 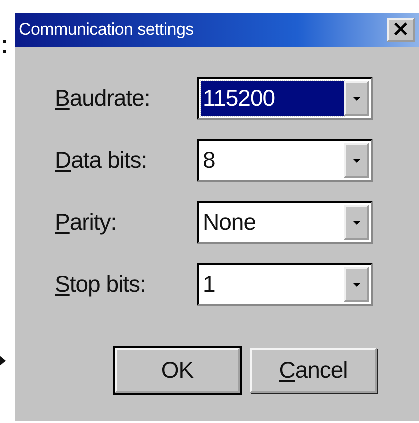 What do you see at coordinates (3, 361) in the screenshot?
I see `arrow-icon` at bounding box center [3, 361].